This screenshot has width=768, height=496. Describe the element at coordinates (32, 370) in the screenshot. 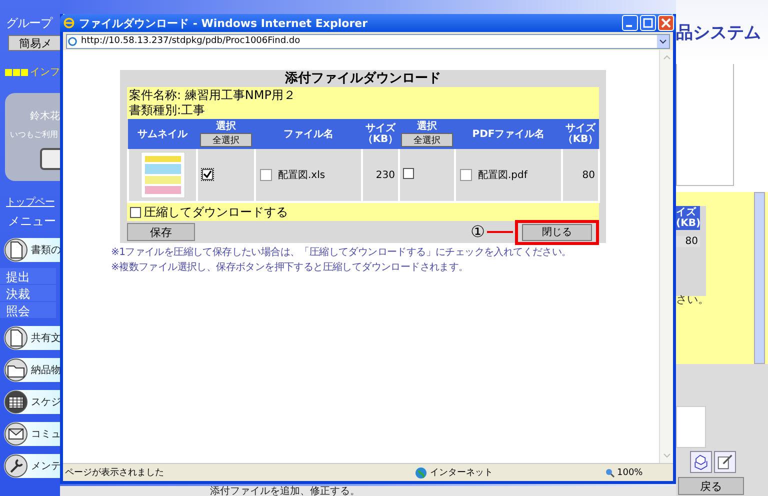

I see `menu-item: 納品物` at that location.